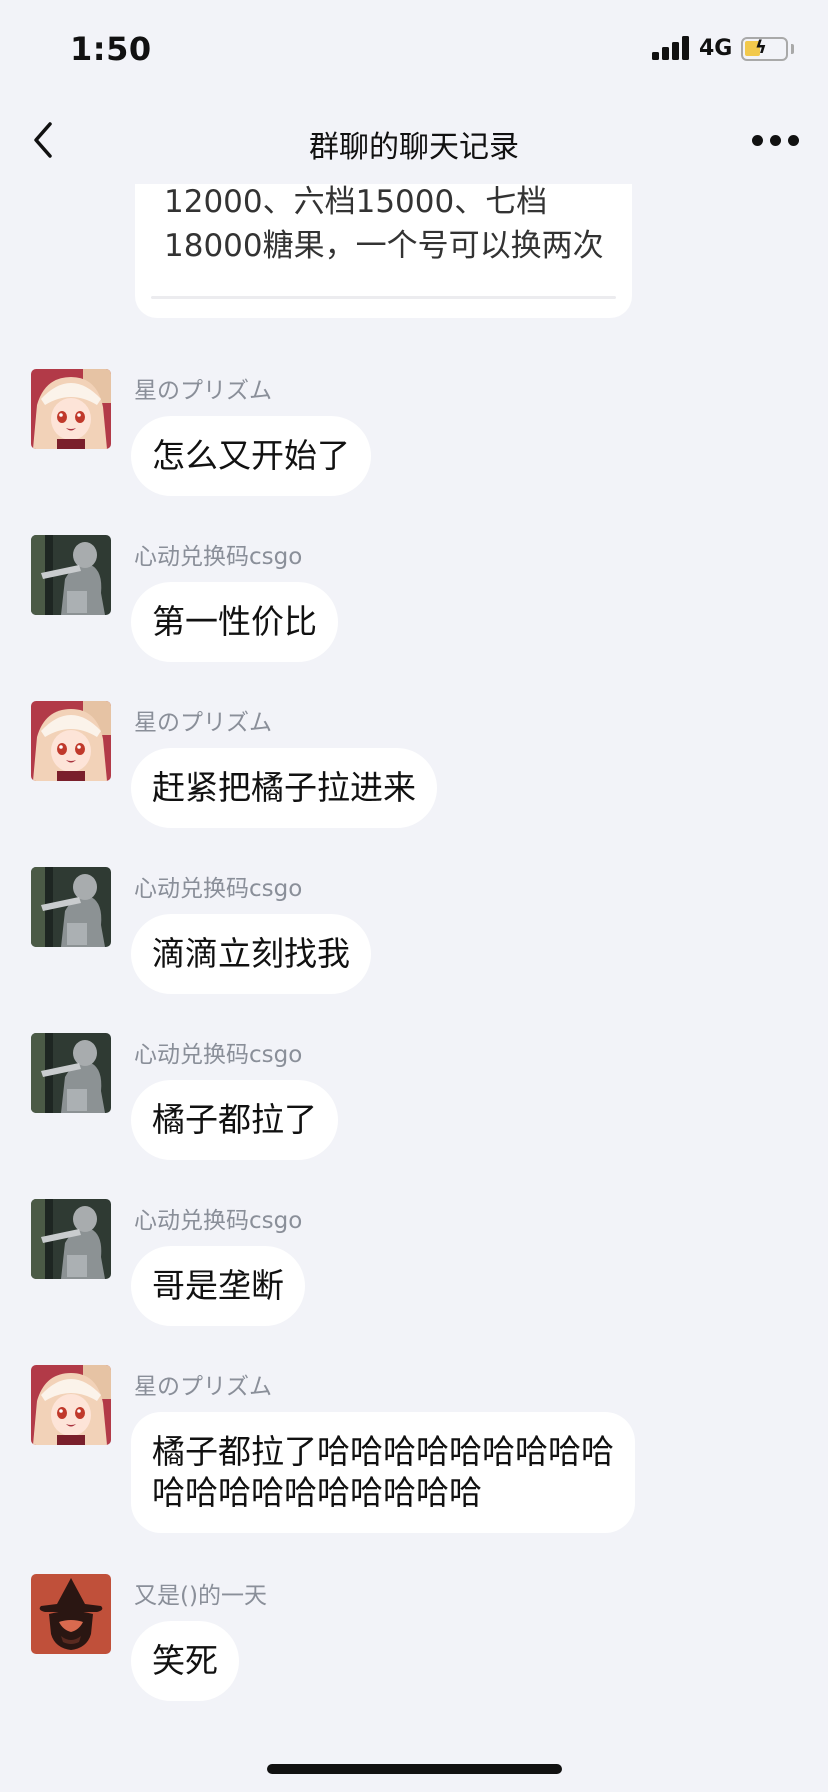 The height and width of the screenshot is (1792, 828). I want to click on message-bubble: 滴滴立刻找我, so click(251, 954).